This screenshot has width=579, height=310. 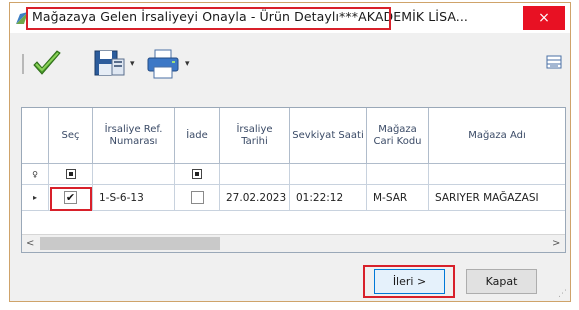 I want to click on toolbar-separator, so click(x=23, y=64).